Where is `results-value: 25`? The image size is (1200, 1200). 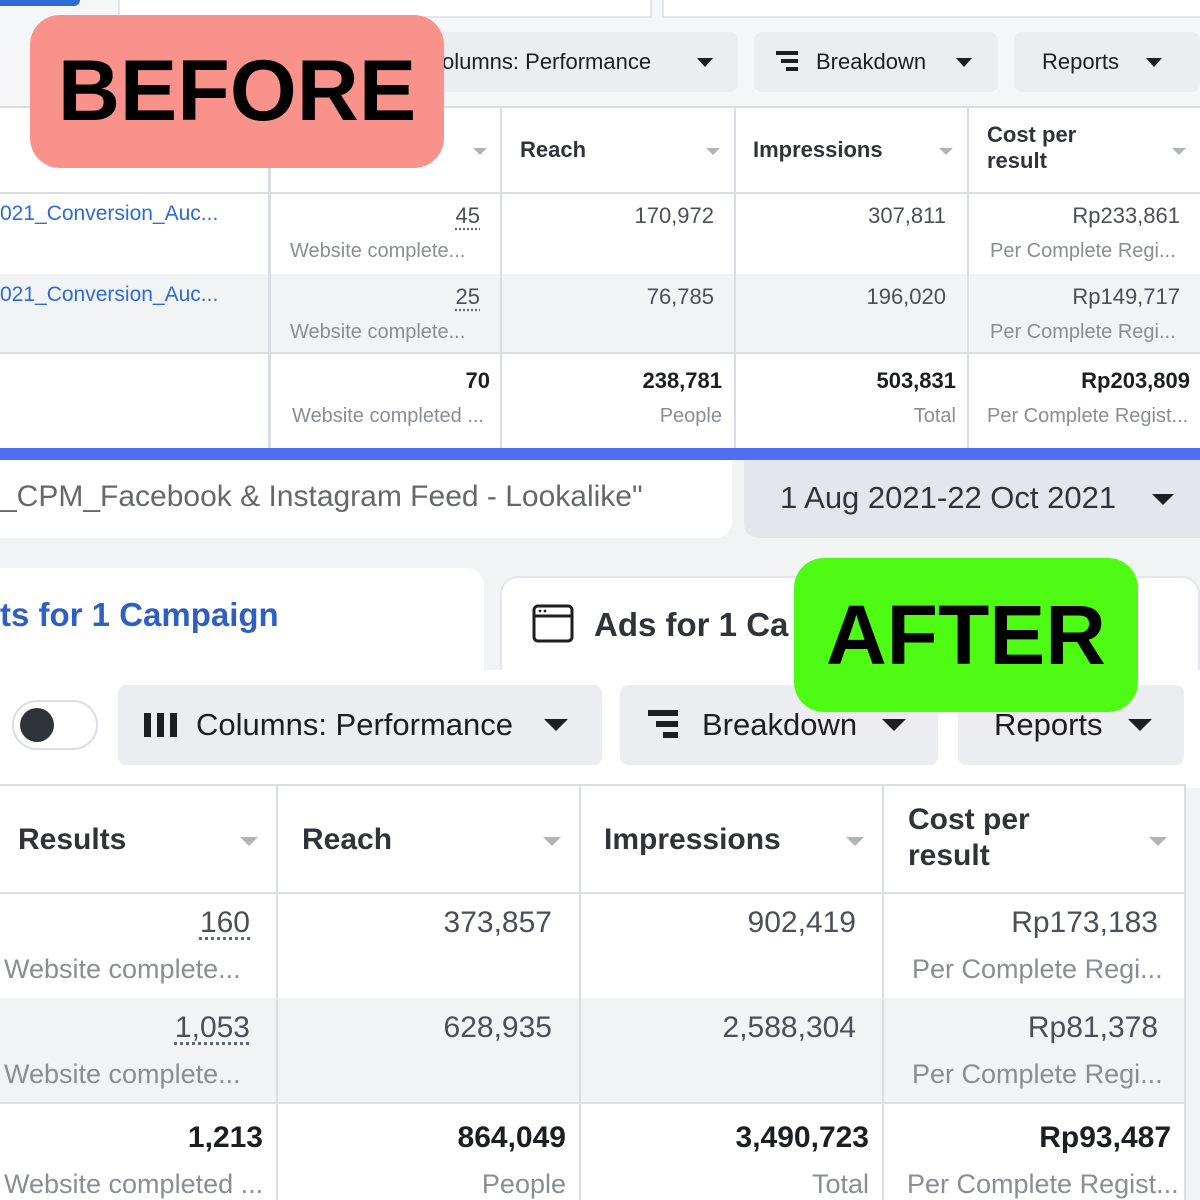
results-value: 25 is located at coordinates (380, 297).